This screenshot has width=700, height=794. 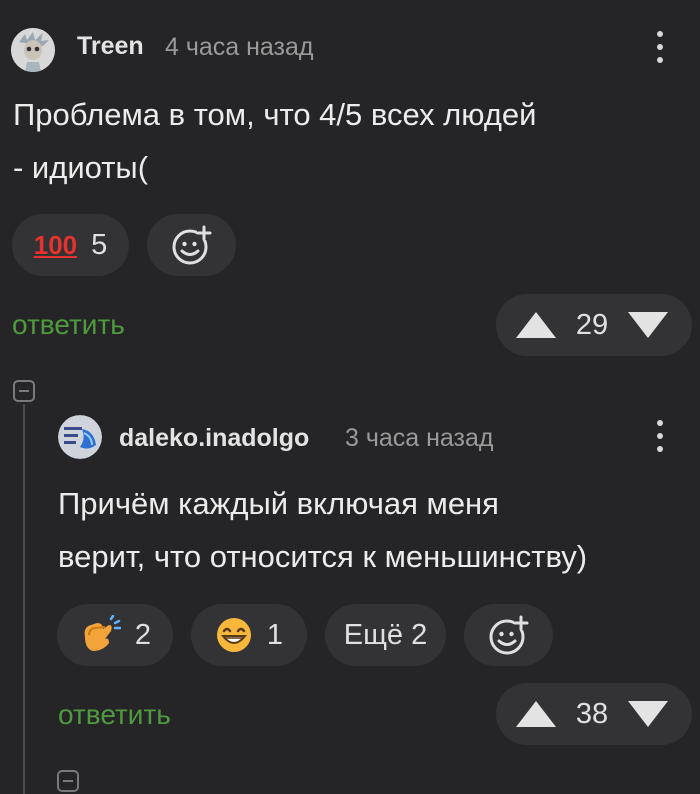 I want to click on comment-author: Treen, so click(x=110, y=46).